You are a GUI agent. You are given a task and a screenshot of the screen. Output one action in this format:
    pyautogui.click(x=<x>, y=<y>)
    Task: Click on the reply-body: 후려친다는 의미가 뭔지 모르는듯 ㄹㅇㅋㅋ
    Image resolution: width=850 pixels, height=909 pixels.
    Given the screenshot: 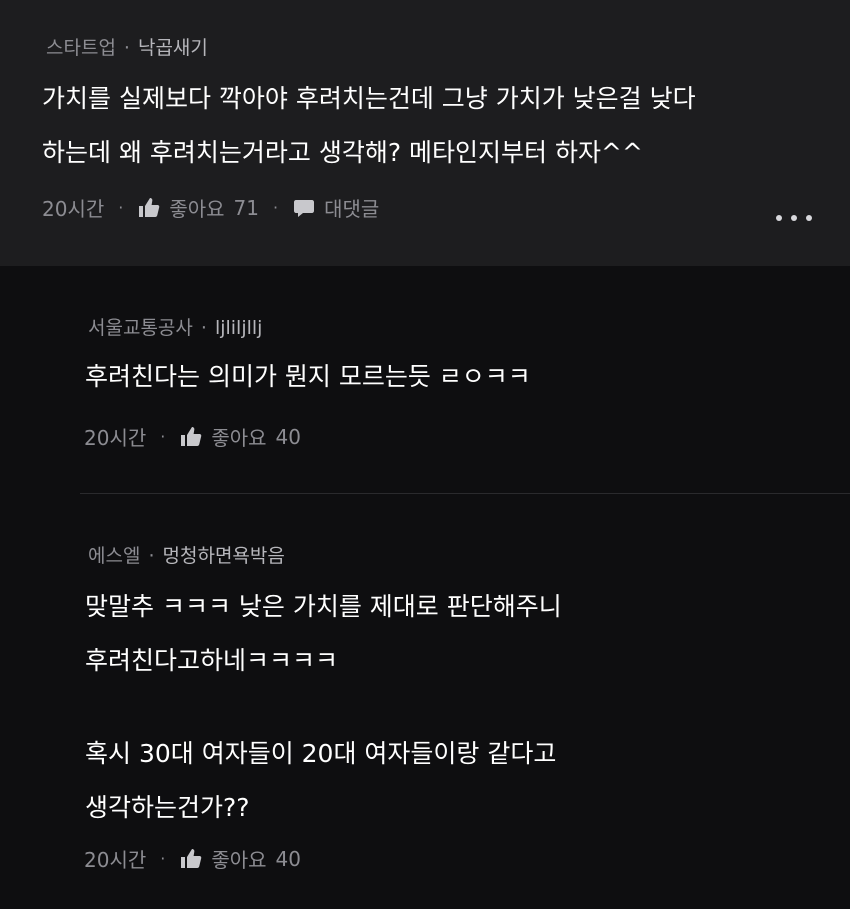 What is the action you would take?
    pyautogui.click(x=308, y=377)
    